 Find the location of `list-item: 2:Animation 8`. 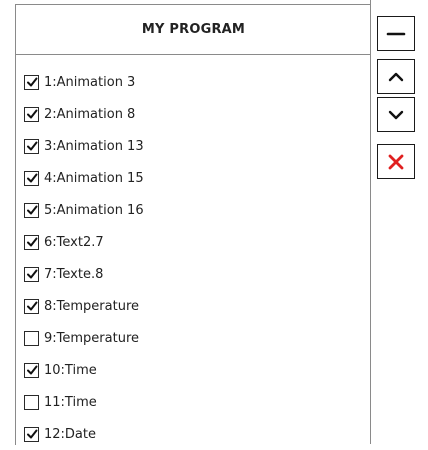

list-item: 2:Animation 8 is located at coordinates (84, 114).